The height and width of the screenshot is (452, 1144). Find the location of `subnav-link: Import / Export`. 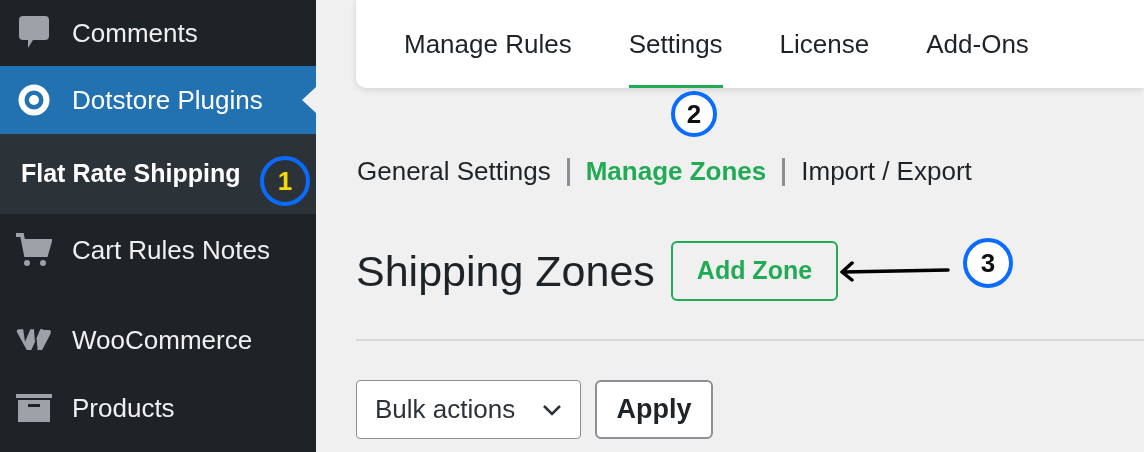

subnav-link: Import / Export is located at coordinates (886, 171).